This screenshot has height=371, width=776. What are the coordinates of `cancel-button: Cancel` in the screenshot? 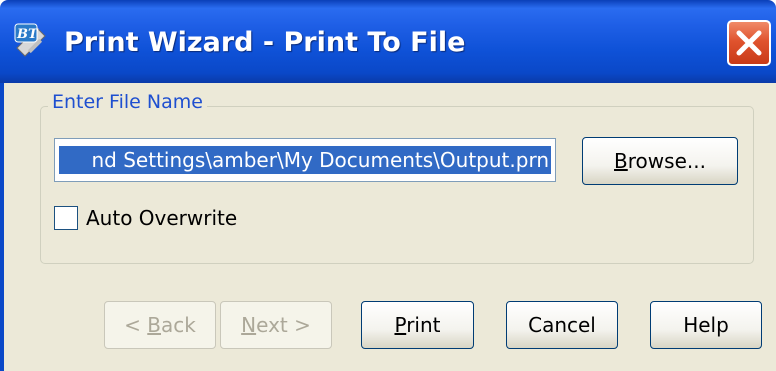 It's located at (562, 325).